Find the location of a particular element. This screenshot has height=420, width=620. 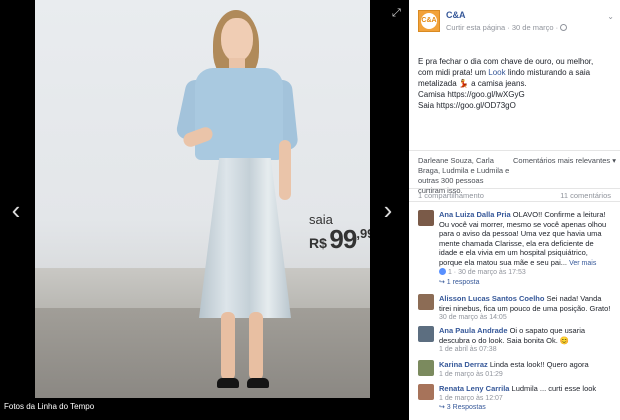

floor is located at coordinates (202, 353).